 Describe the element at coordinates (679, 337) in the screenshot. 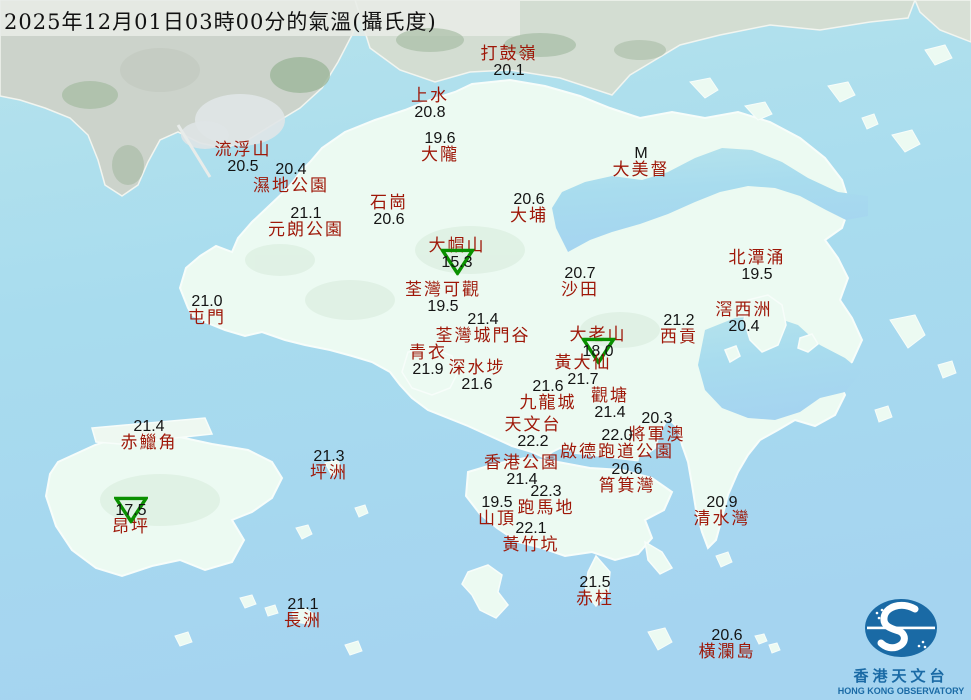

I see `station-name-label: 西貢` at that location.